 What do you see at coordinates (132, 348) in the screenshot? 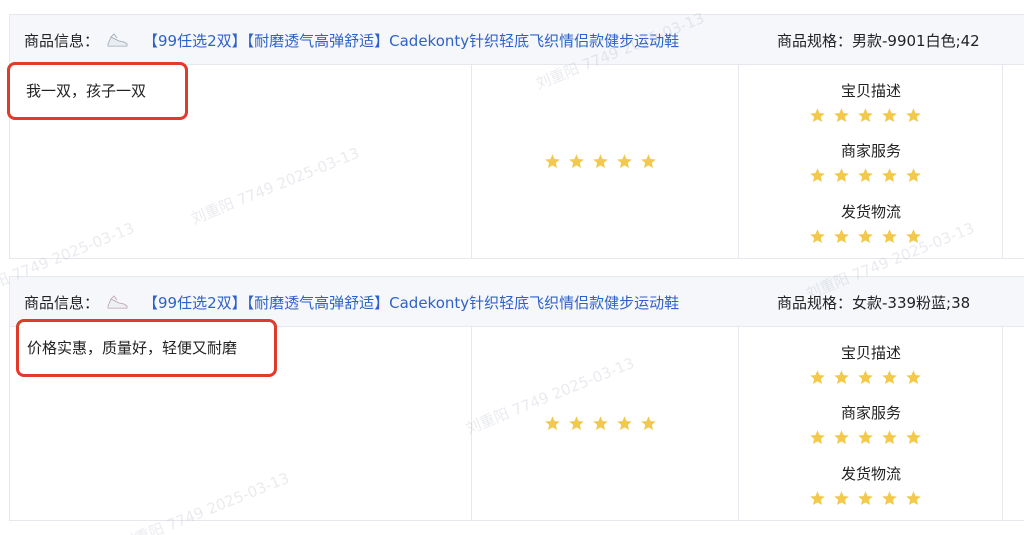
I see `review-comment: 价格实惠，质量好，轻便又耐磨` at bounding box center [132, 348].